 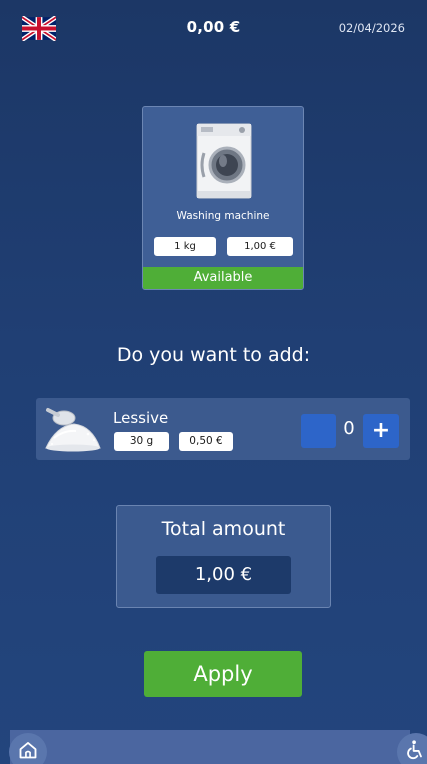 What do you see at coordinates (223, 529) in the screenshot?
I see `total-amount-label: Total amount` at bounding box center [223, 529].